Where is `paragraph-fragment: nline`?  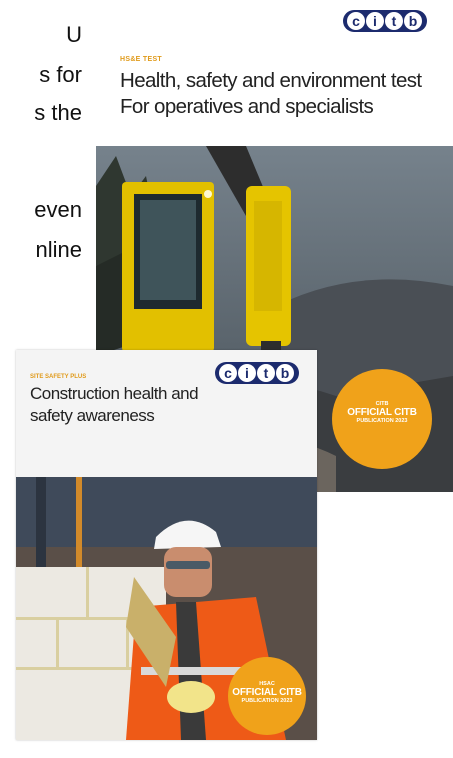 paragraph-fragment: nline is located at coordinates (58, 249).